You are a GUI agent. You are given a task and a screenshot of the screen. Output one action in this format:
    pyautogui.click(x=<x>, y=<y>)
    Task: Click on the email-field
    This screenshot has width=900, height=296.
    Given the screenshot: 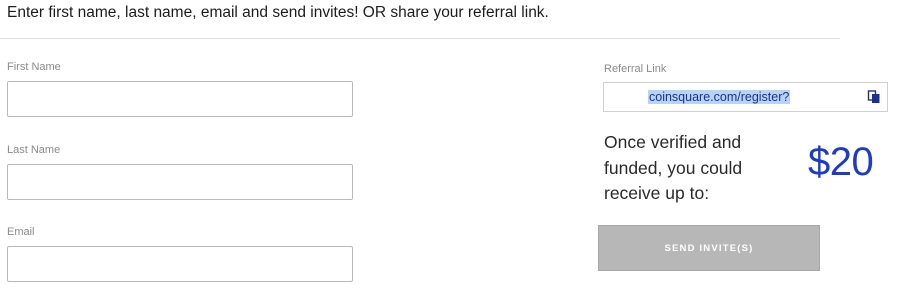 What is the action you would take?
    pyautogui.click(x=180, y=264)
    